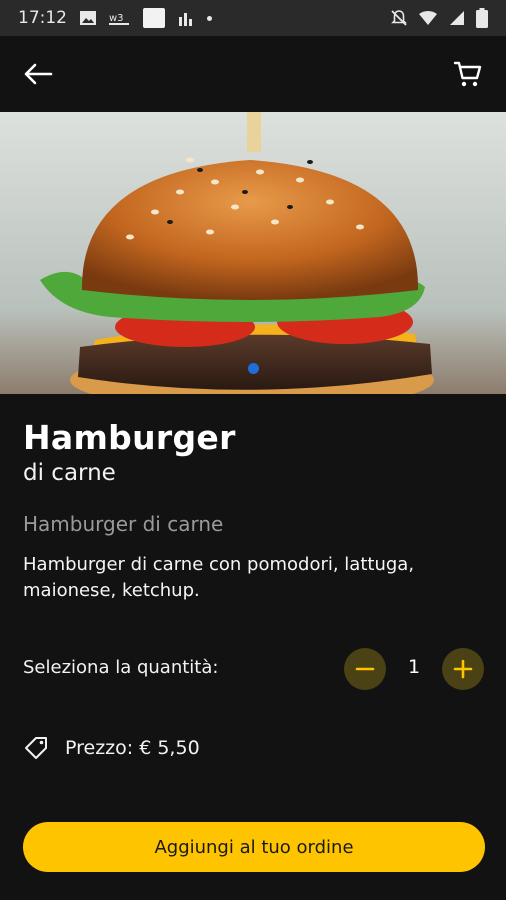 Image resolution: width=506 pixels, height=900 pixels. I want to click on status-bar: 17:12 w3, so click(253, 18).